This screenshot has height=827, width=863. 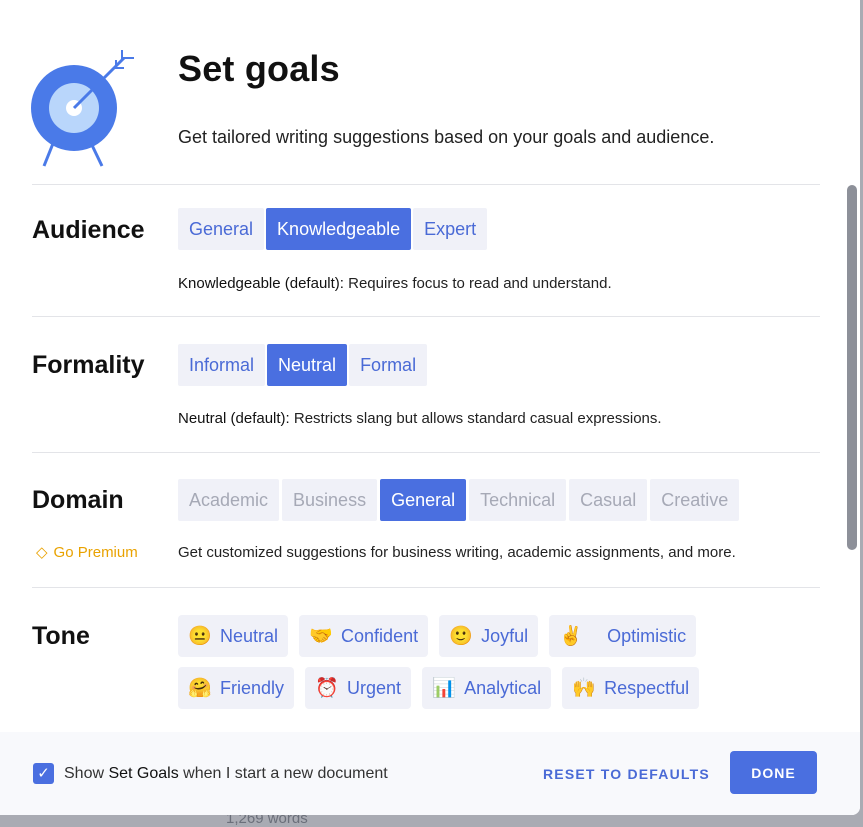 I want to click on tone-urgent: ⏰ Urgent, so click(x=358, y=688).